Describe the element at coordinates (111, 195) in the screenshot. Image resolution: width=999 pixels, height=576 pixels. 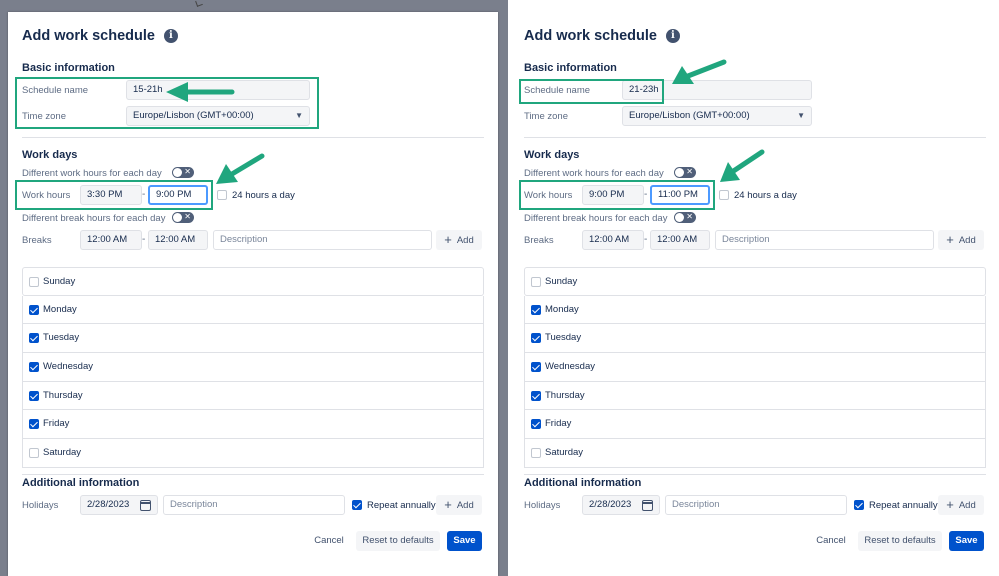
I see `work-hours-start-input: 3:30 PM` at that location.